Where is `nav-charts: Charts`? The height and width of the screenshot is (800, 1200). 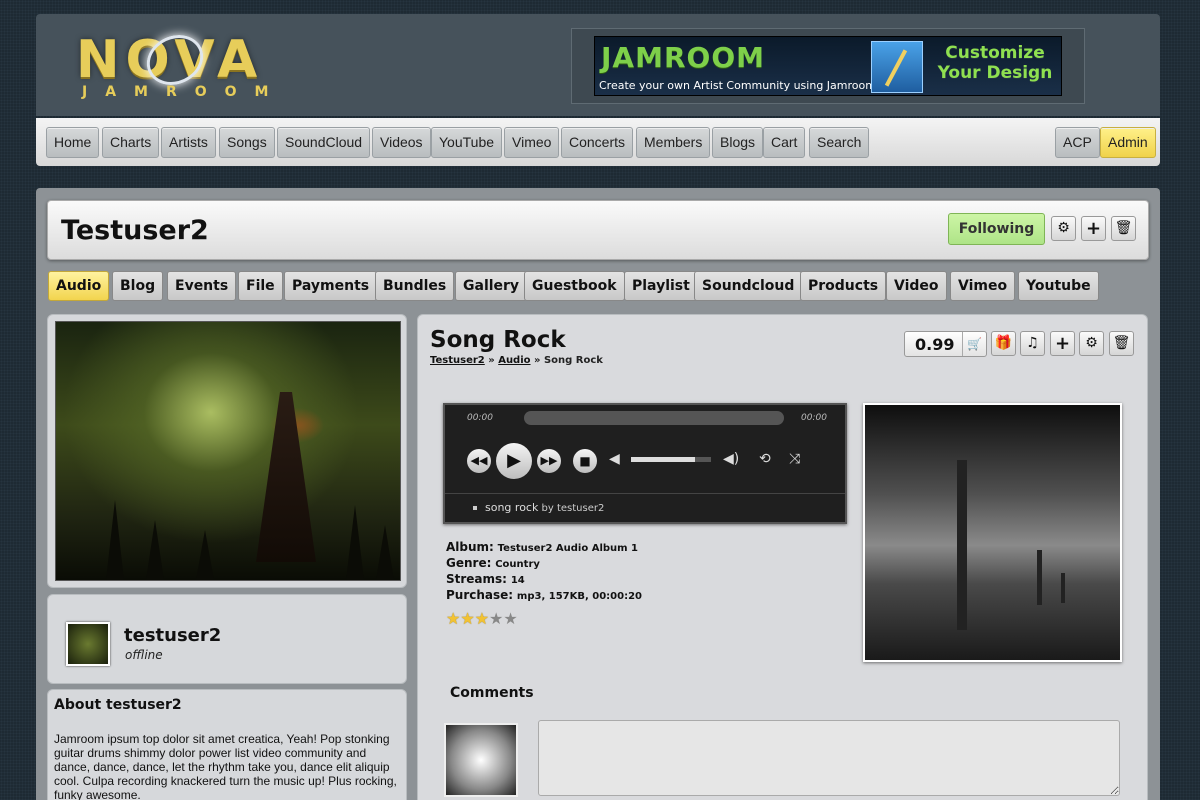
nav-charts: Charts is located at coordinates (131, 142).